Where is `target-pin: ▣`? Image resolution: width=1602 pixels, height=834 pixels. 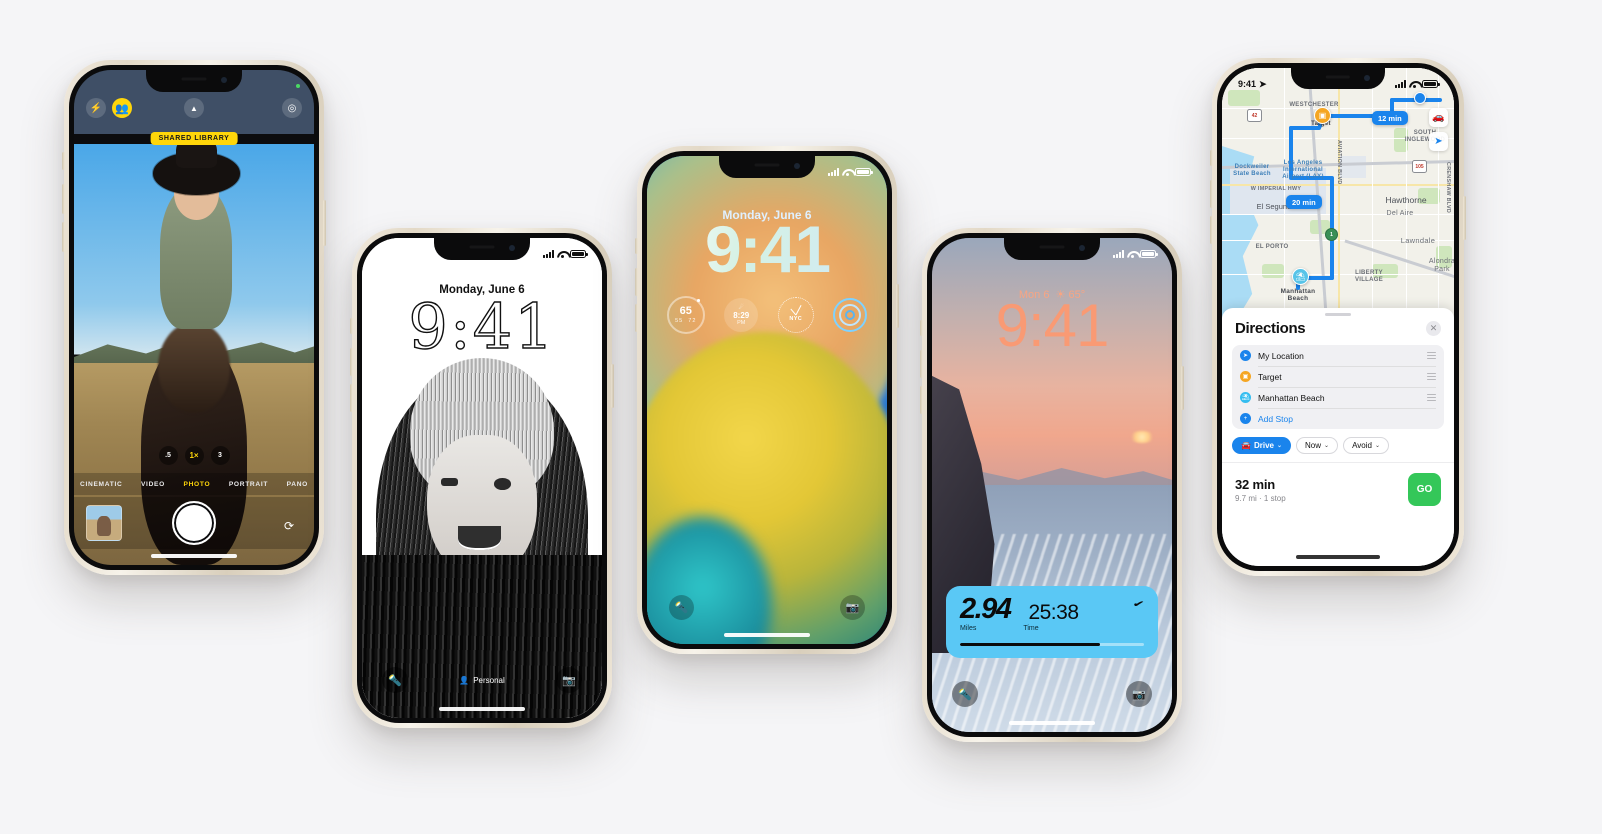
target-pin: ▣ is located at coordinates (1322, 115).